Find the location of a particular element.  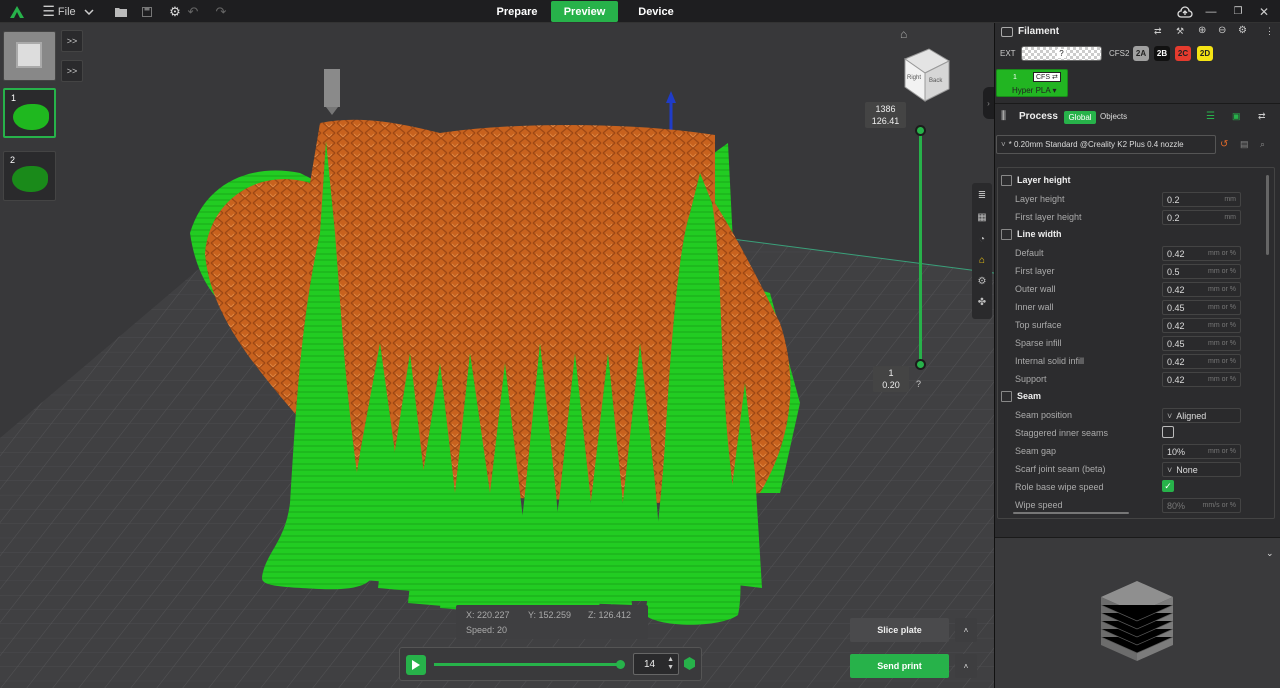

expand-plates-label: >> is located at coordinates (72, 71).